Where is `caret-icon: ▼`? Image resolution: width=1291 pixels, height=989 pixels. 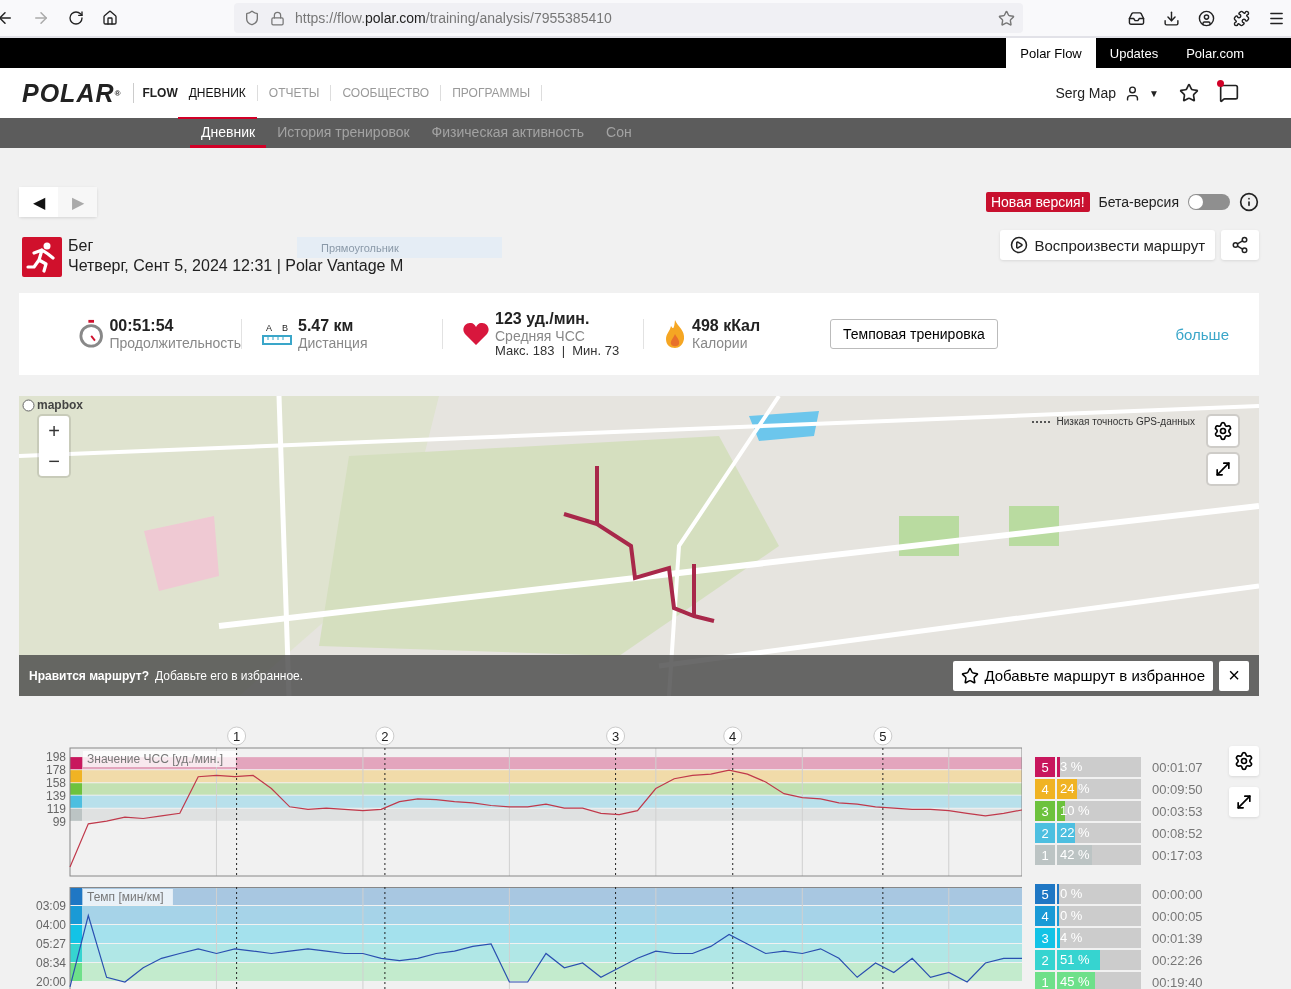
caret-icon: ▼ is located at coordinates (1154, 93).